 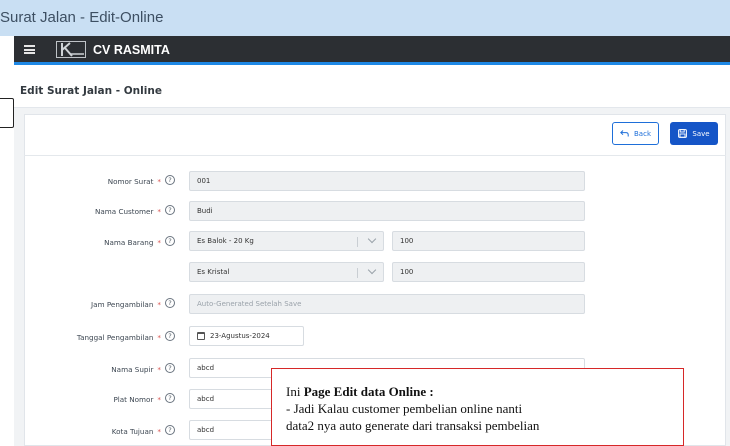 What do you see at coordinates (201, 336) in the screenshot?
I see `calendar-icon` at bounding box center [201, 336].